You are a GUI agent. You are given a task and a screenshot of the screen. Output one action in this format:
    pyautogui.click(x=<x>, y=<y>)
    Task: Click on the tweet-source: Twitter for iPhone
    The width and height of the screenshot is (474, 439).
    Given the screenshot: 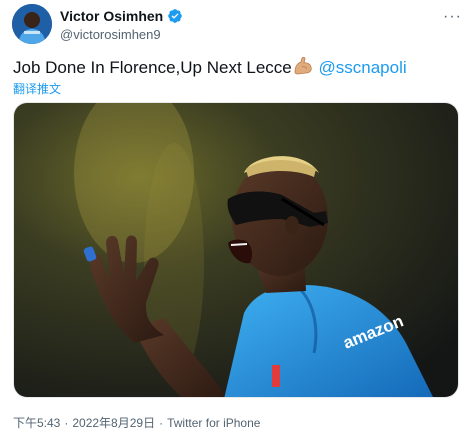 What is the action you would take?
    pyautogui.click(x=213, y=423)
    